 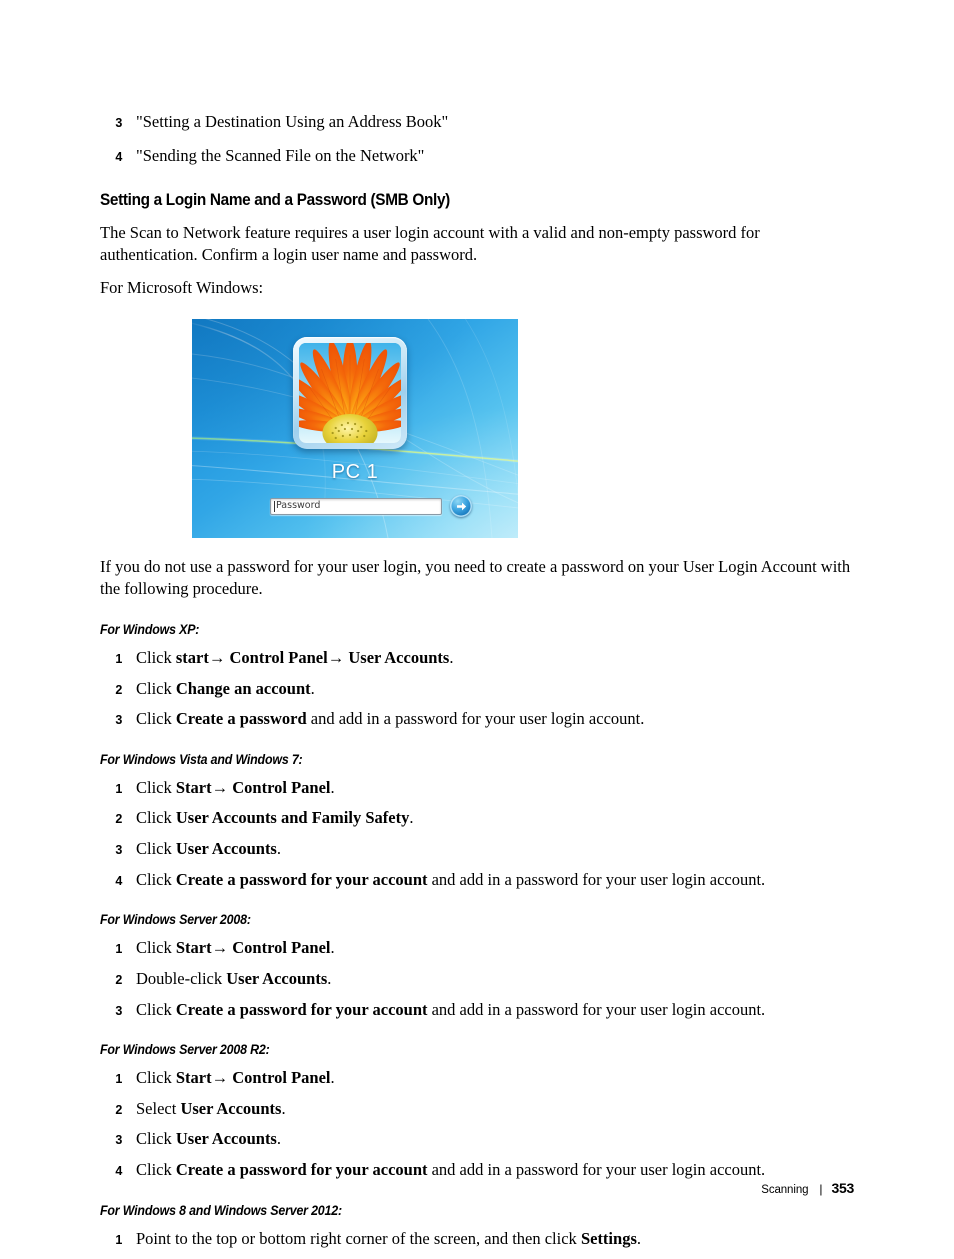 I want to click on subsection-heading-windows-8-server-2012: For Windows 8 and Windows Server 2012:, so click(x=221, y=1210).